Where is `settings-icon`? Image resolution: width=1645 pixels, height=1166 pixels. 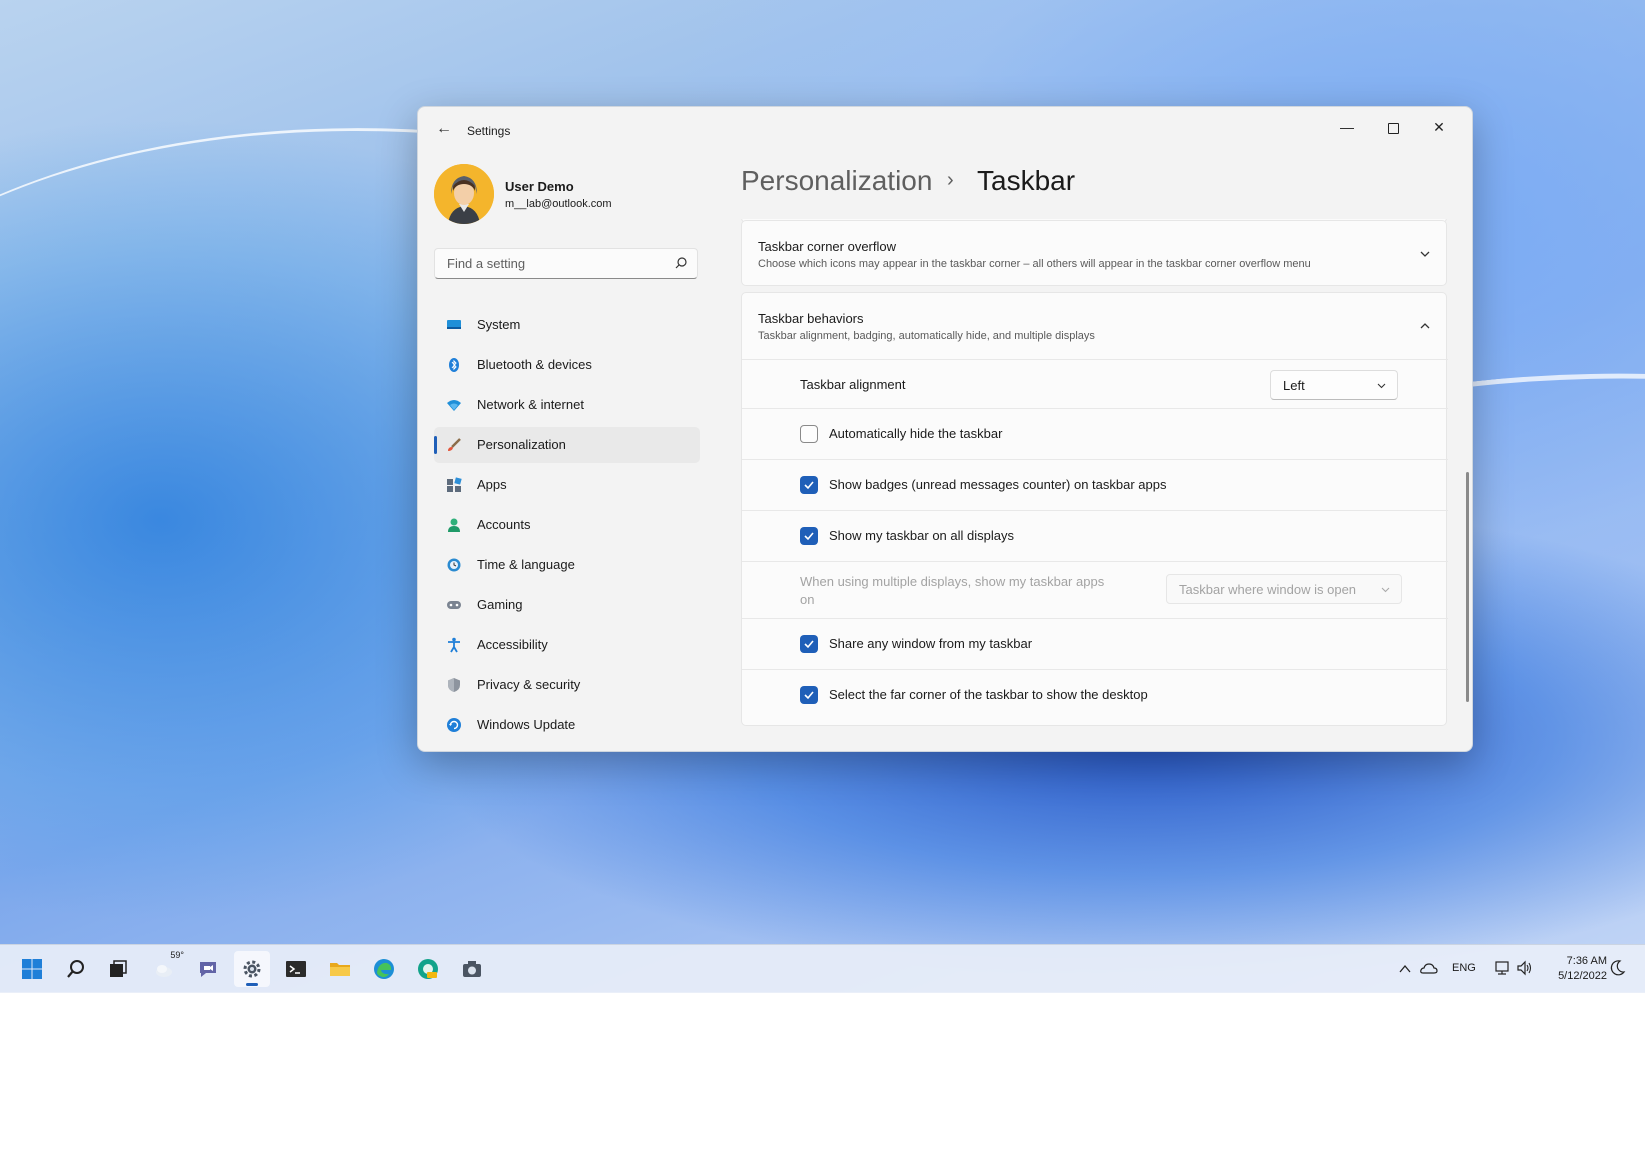
settings-icon is located at coordinates (252, 969).